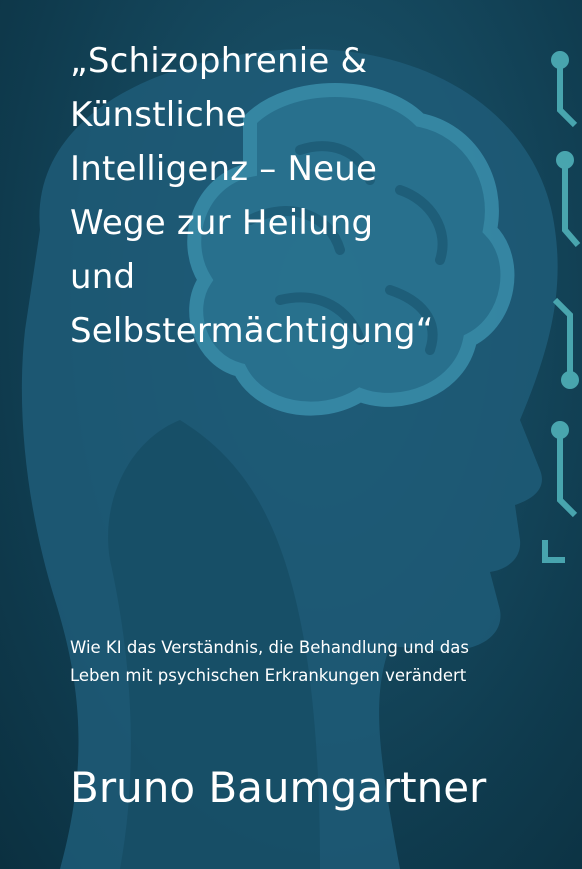  What do you see at coordinates (278, 787) in the screenshot?
I see `author-name: Bruno Baumgartner` at bounding box center [278, 787].